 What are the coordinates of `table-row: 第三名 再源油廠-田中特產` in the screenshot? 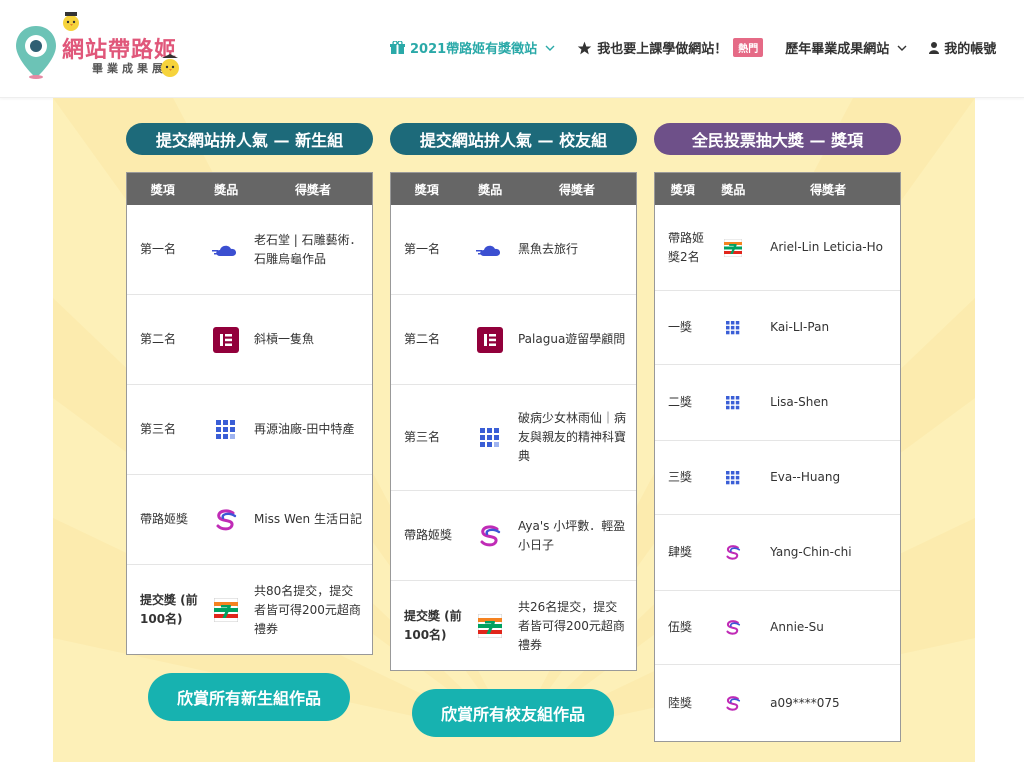 It's located at (249, 430).